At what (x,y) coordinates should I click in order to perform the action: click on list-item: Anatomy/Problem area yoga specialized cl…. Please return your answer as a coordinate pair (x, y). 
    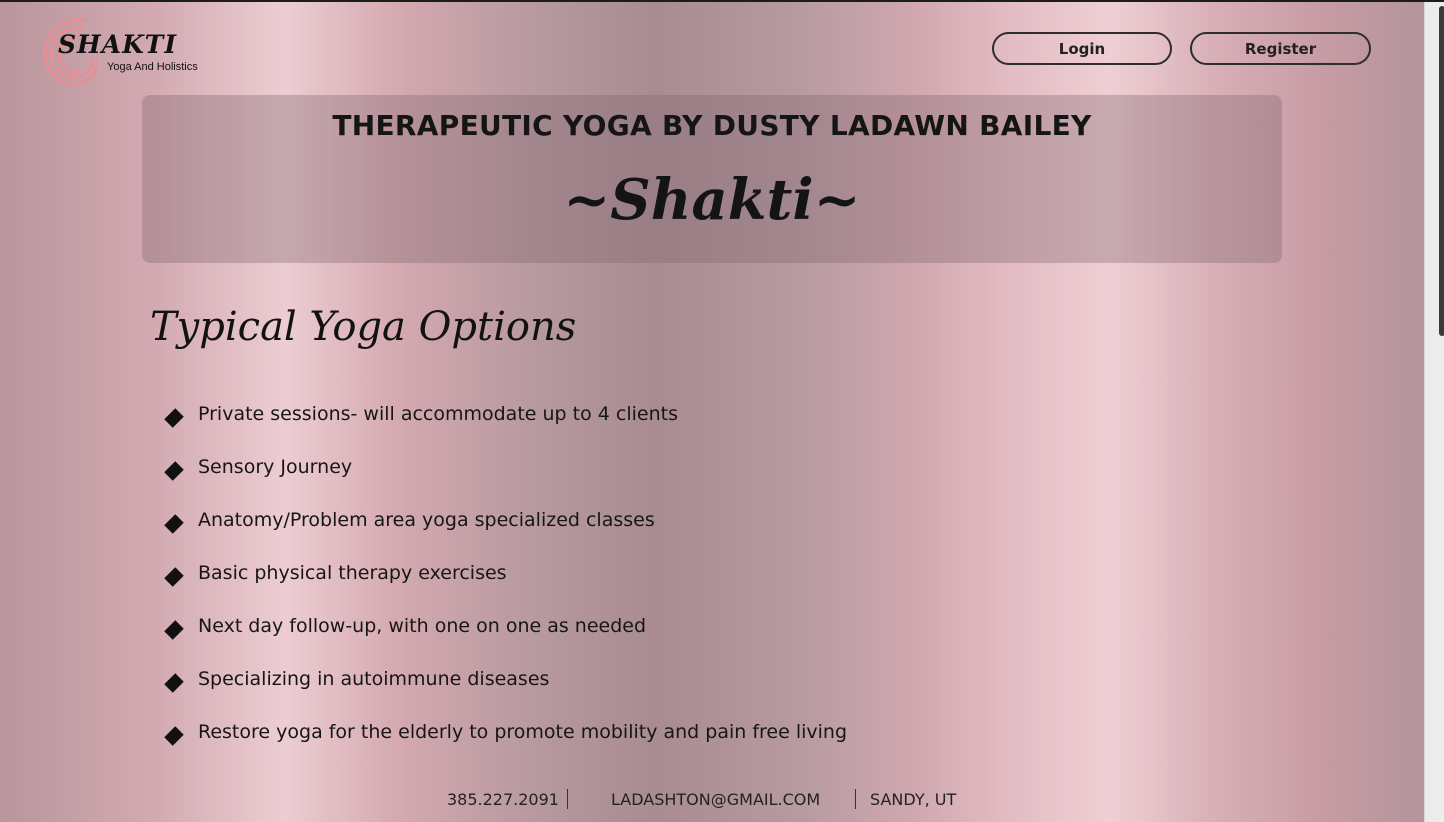
    Looking at the image, I should click on (503, 520).